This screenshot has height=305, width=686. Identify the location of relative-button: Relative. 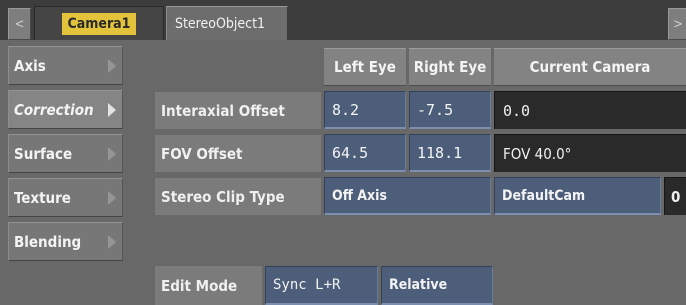
(437, 285).